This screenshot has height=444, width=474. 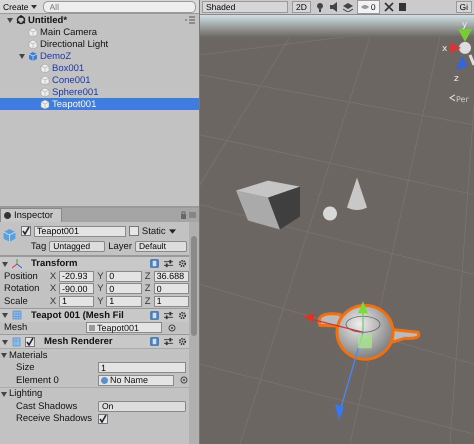 I want to click on value-field: -20.93, so click(x=76, y=276).